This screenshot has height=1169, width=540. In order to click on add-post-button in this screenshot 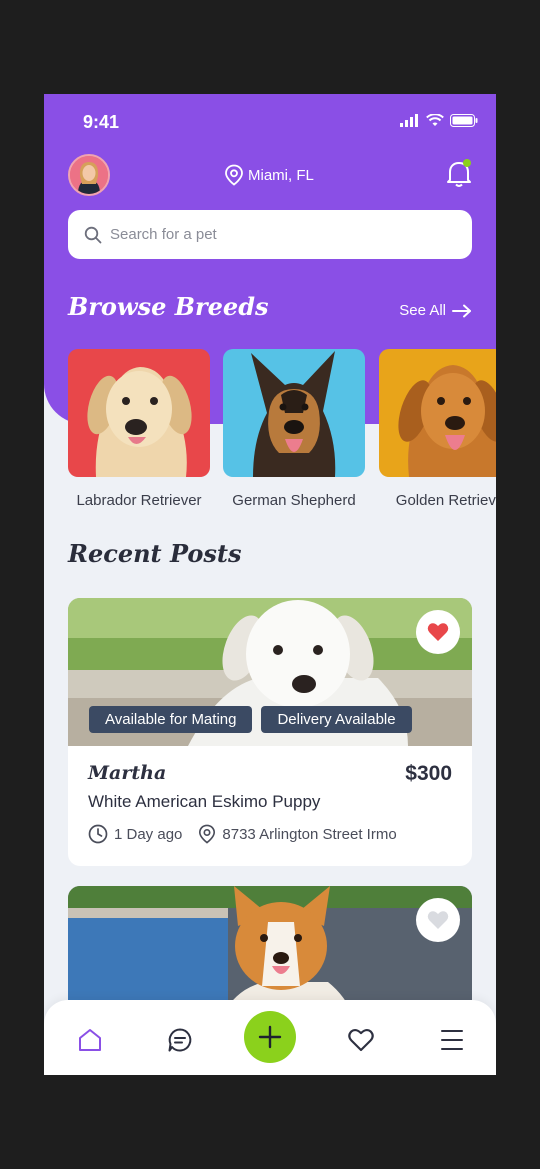, I will do `click(270, 1037)`.